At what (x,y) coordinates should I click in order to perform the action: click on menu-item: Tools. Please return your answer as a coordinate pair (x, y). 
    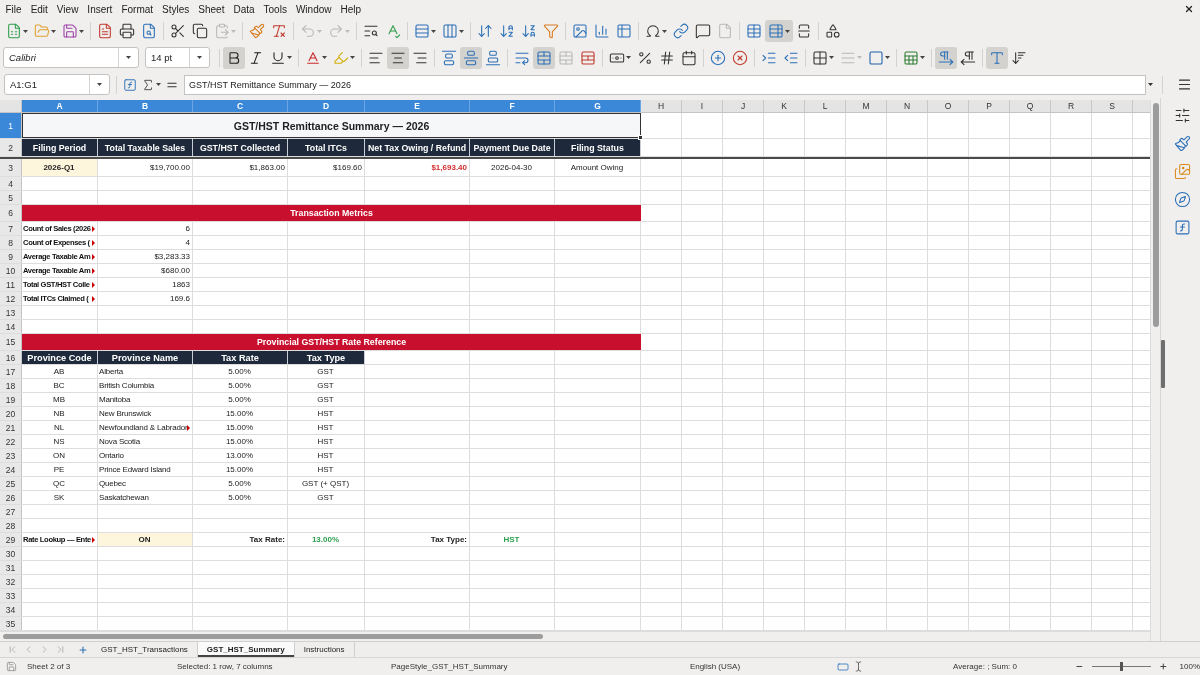
    Looking at the image, I should click on (275, 9).